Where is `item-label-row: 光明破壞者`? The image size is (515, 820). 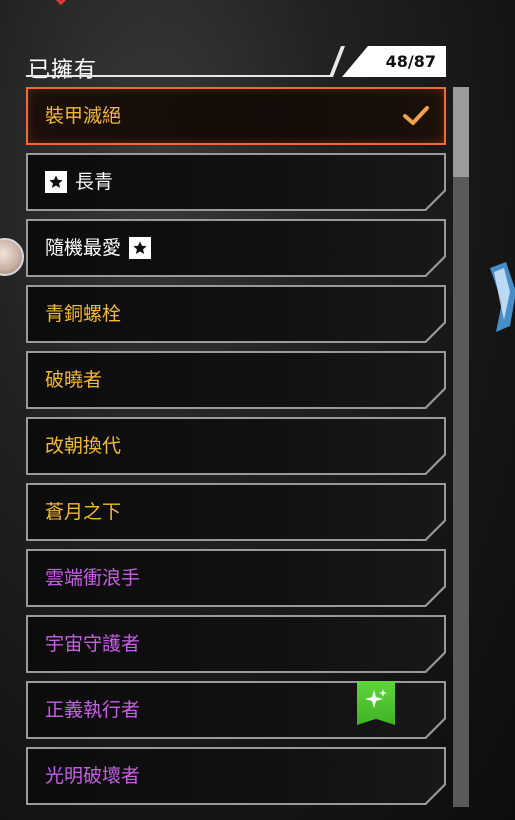 item-label-row: 光明破壞者 is located at coordinates (92, 776).